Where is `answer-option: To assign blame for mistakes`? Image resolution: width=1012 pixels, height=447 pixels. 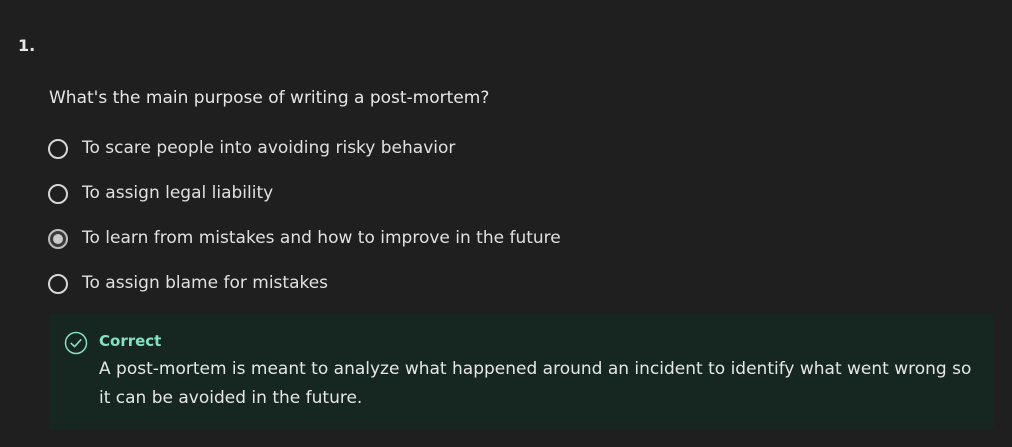 answer-option: To assign blame for mistakes is located at coordinates (518, 283).